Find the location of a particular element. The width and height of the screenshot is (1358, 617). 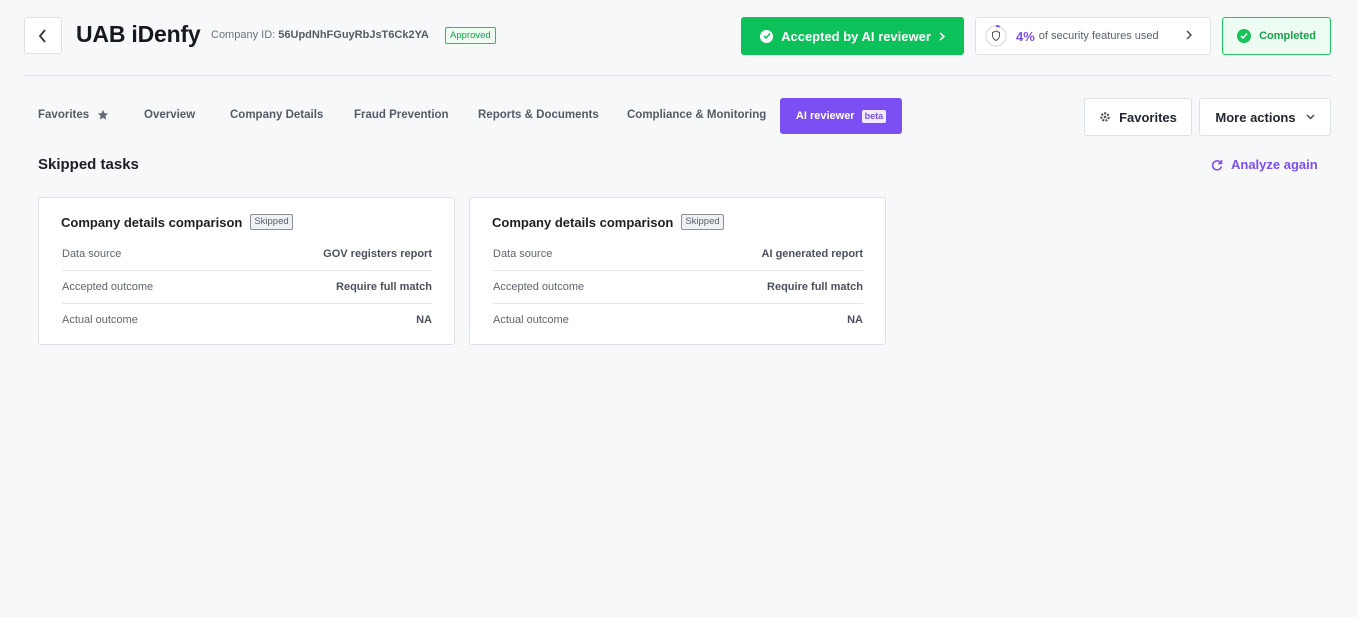

completed-status: Completed is located at coordinates (1276, 36).